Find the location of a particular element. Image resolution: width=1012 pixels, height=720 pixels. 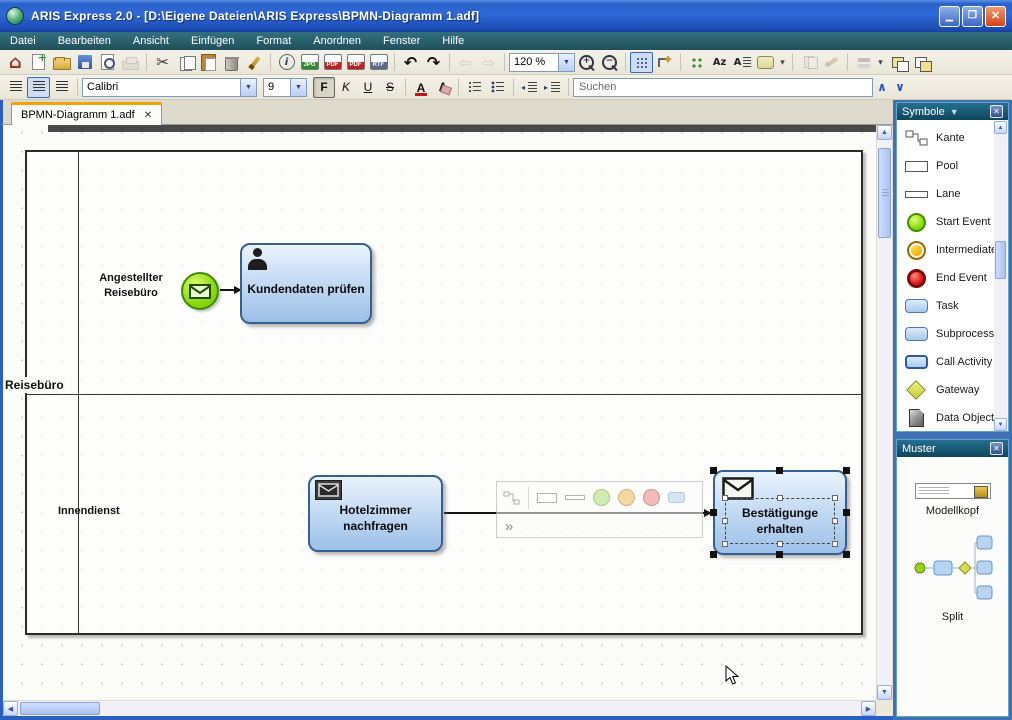

symbol-item-lane: Lane is located at coordinates (948, 194).